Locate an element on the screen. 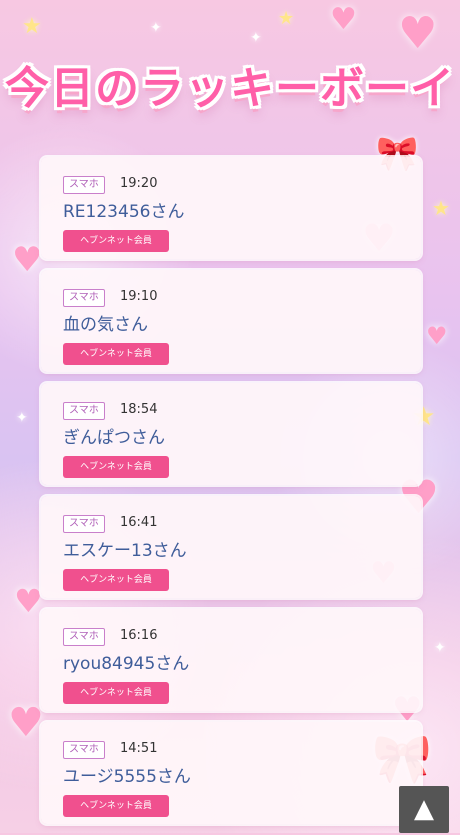 The image size is (460, 835). visit-time: 14:51 is located at coordinates (139, 748).